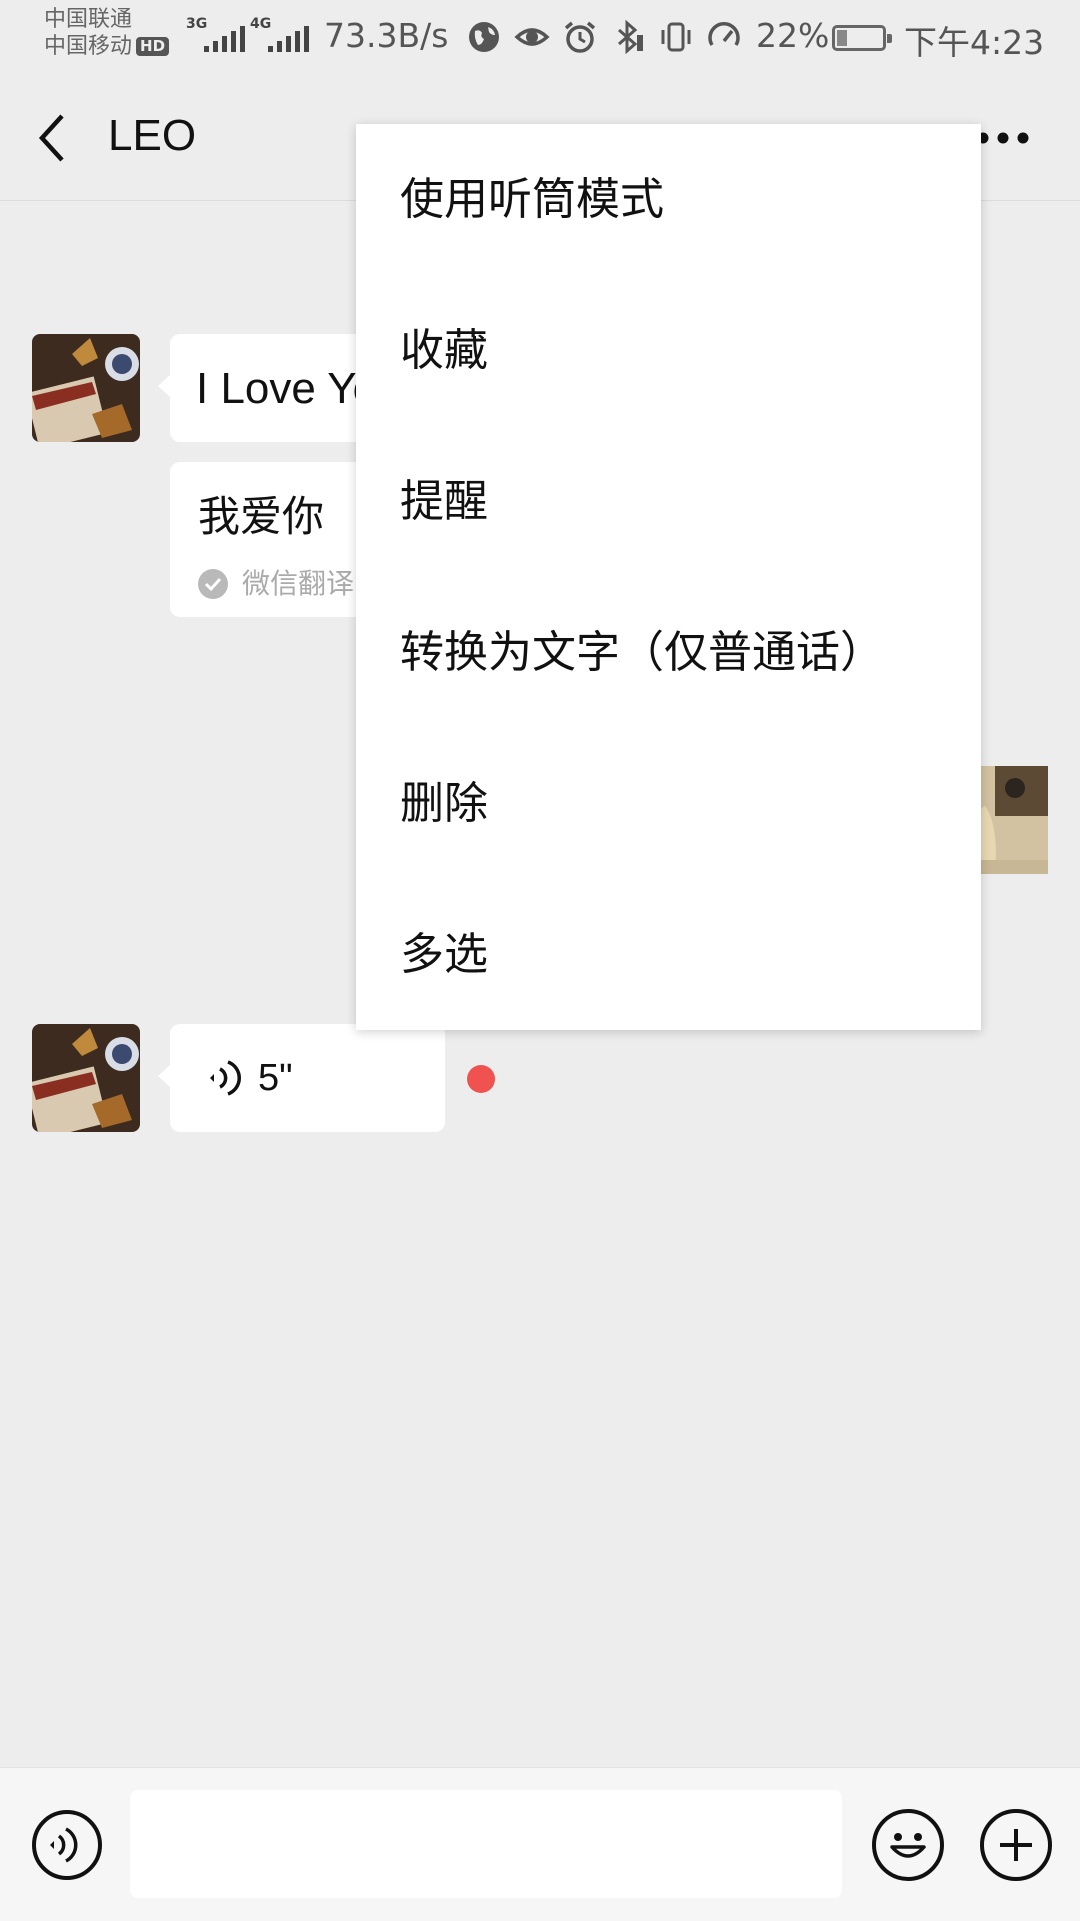  Describe the element at coordinates (152, 135) in the screenshot. I see `chat-title: LEO` at that location.